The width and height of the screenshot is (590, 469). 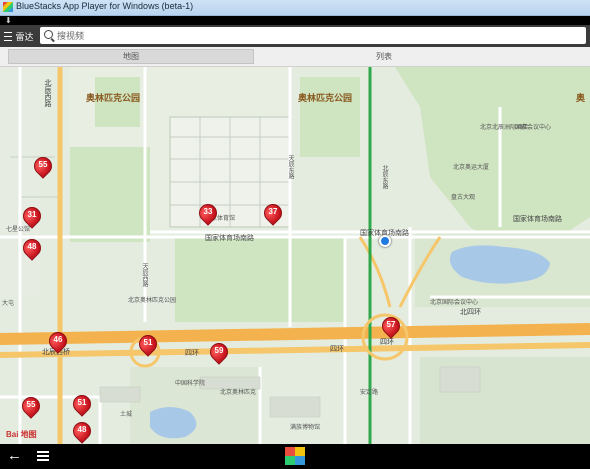 I want to click on map-label: 中国科学院, so click(x=190, y=384).